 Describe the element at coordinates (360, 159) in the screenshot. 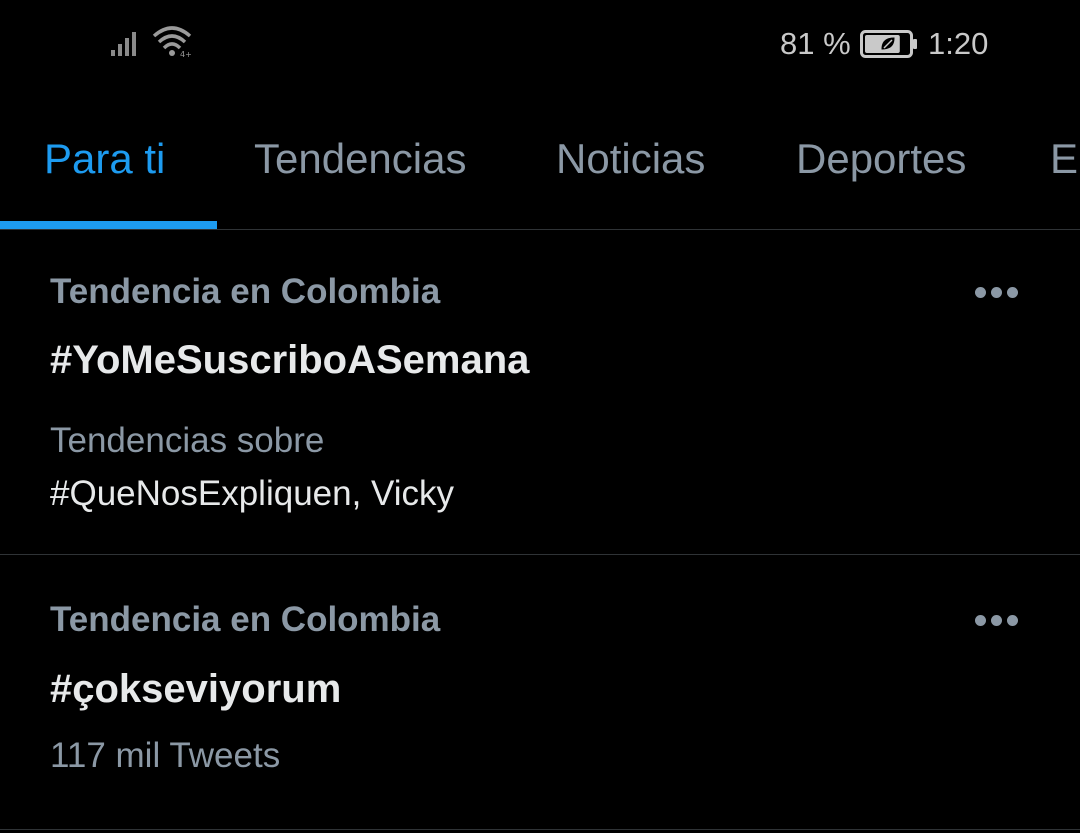

I see `tab-tendencias: Tendencias` at that location.